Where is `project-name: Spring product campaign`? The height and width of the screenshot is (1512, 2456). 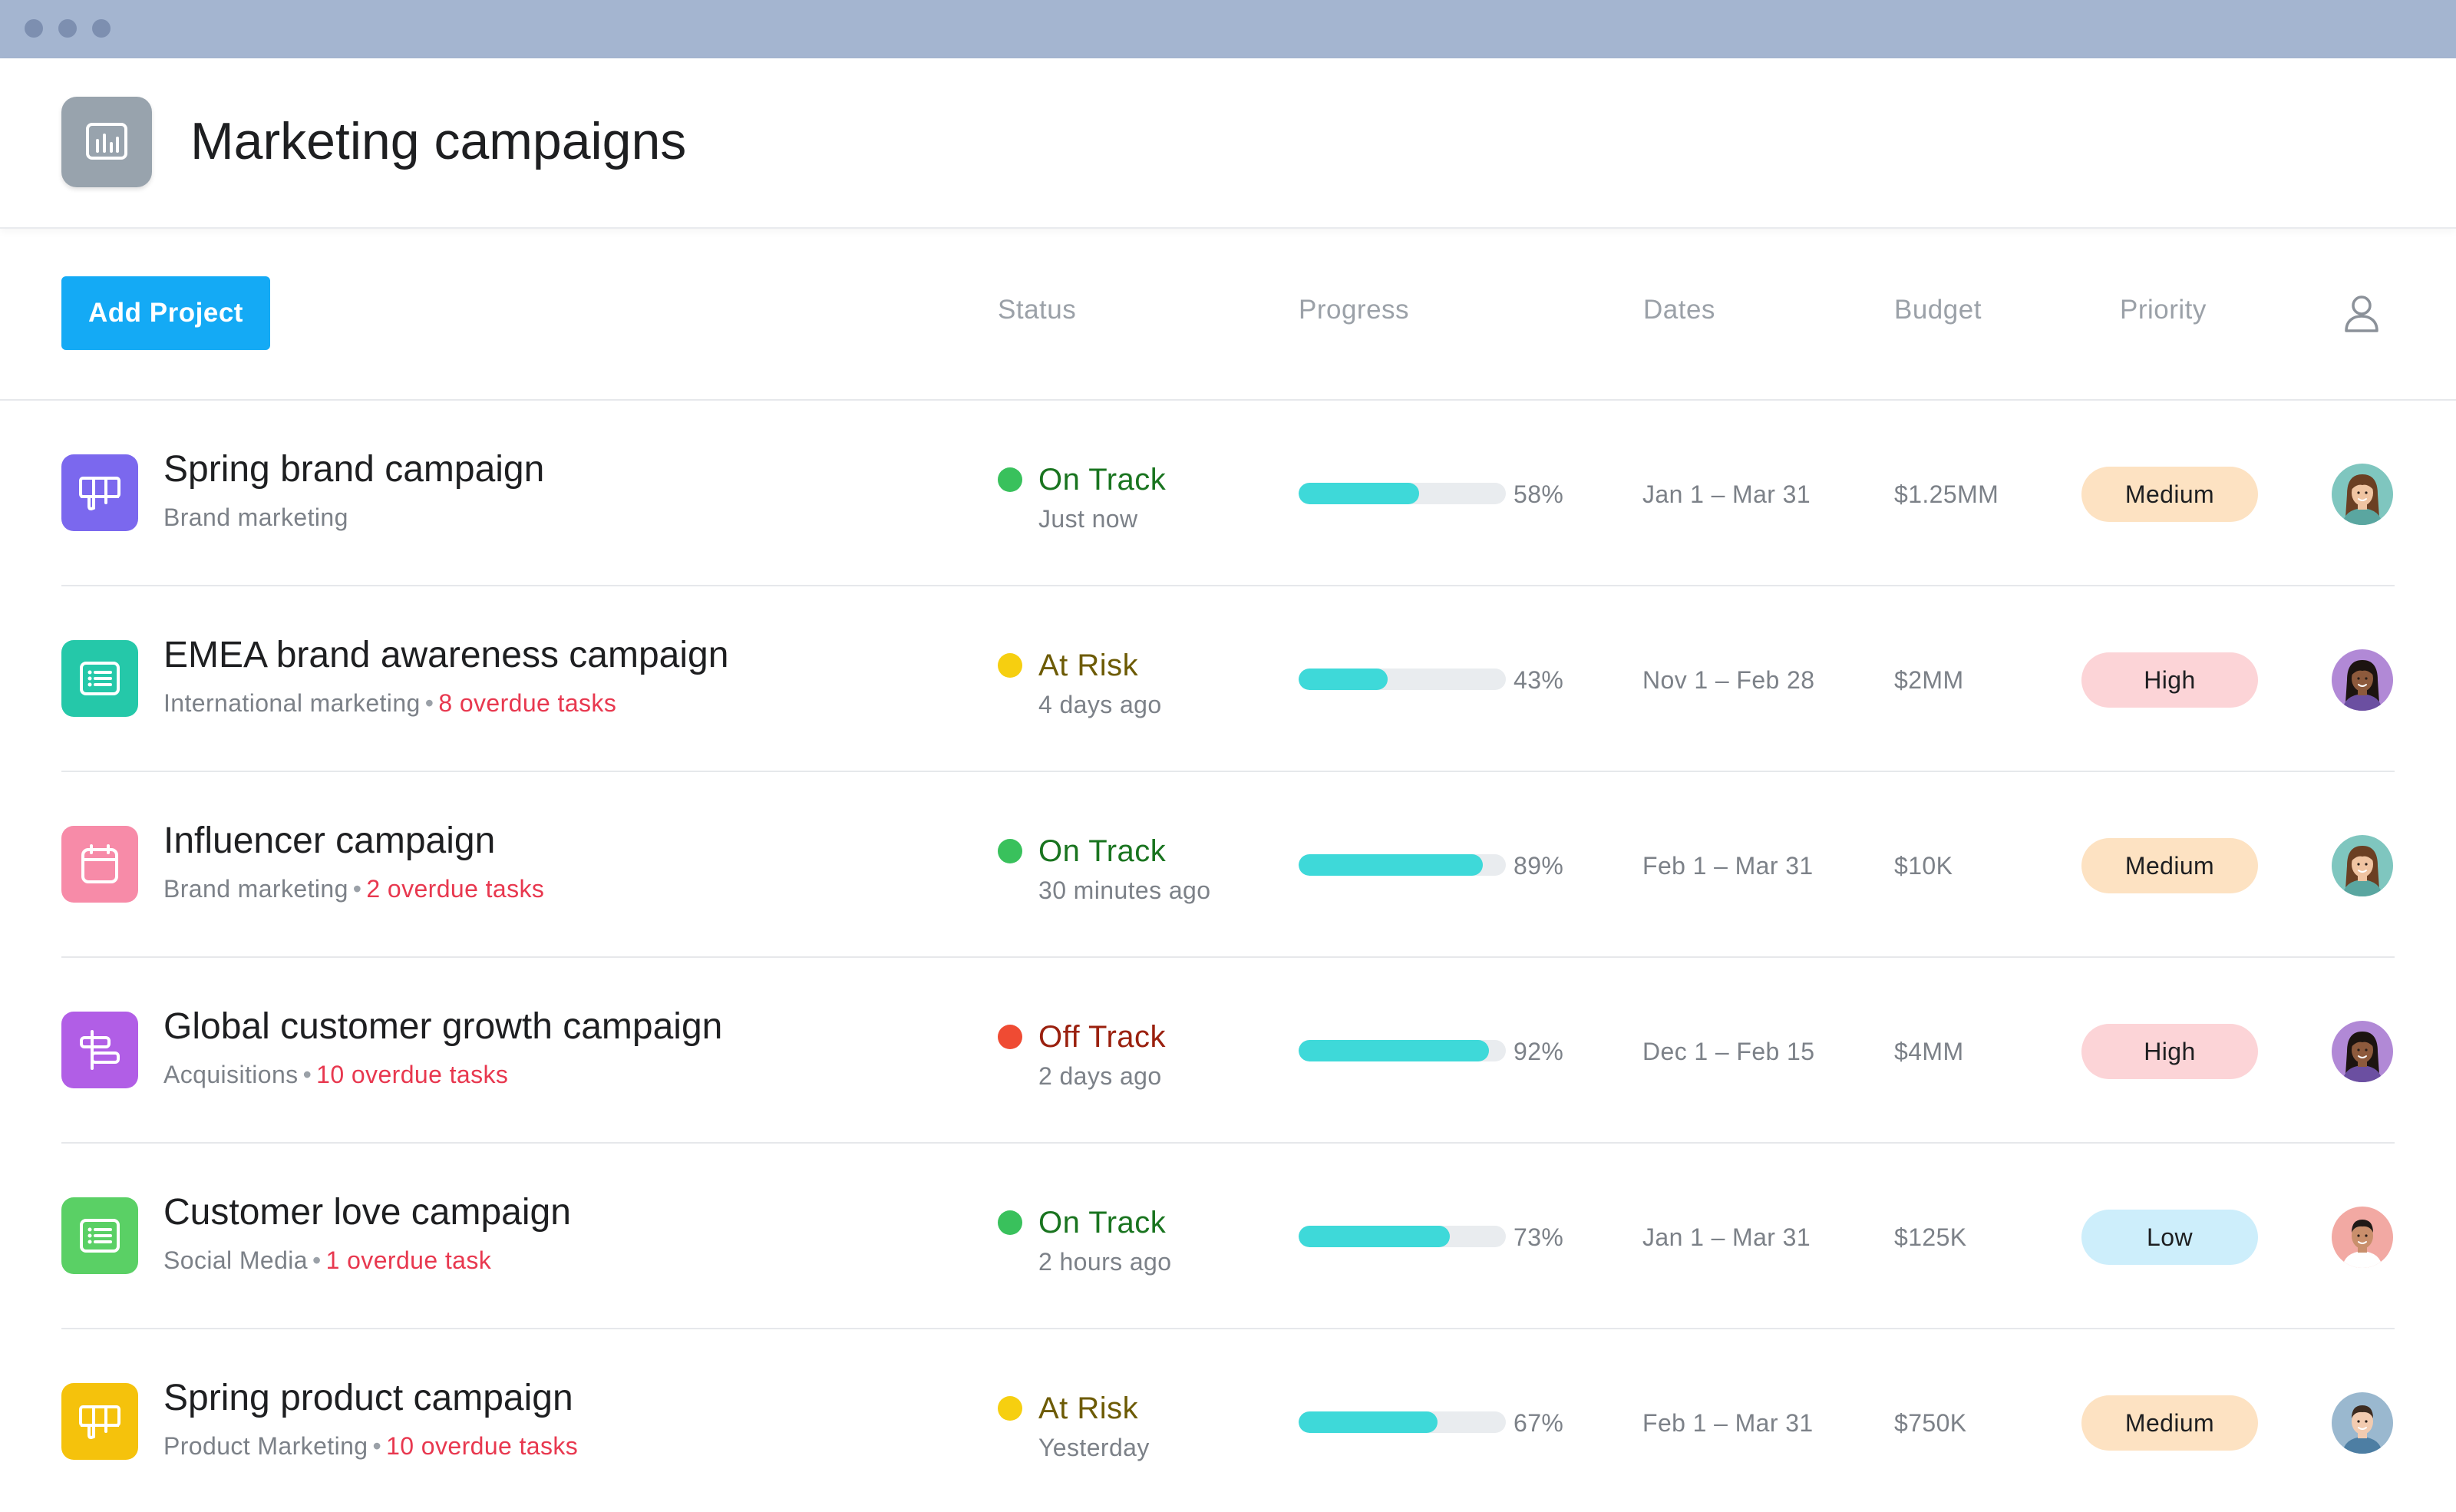 project-name: Spring product campaign is located at coordinates (368, 1399).